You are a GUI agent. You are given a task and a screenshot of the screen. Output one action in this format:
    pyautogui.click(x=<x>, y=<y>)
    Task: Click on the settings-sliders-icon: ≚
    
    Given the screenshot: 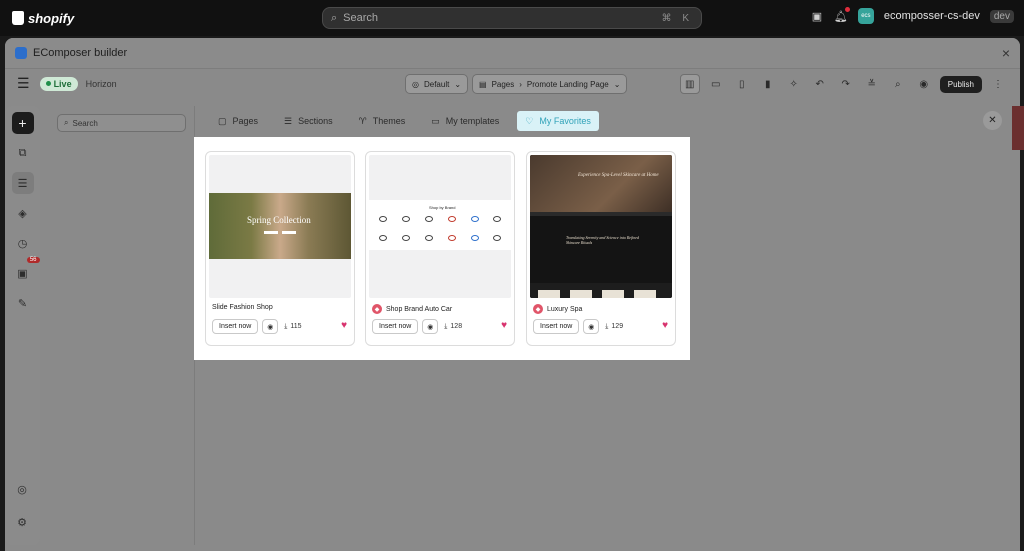 What is the action you would take?
    pyautogui.click(x=872, y=84)
    